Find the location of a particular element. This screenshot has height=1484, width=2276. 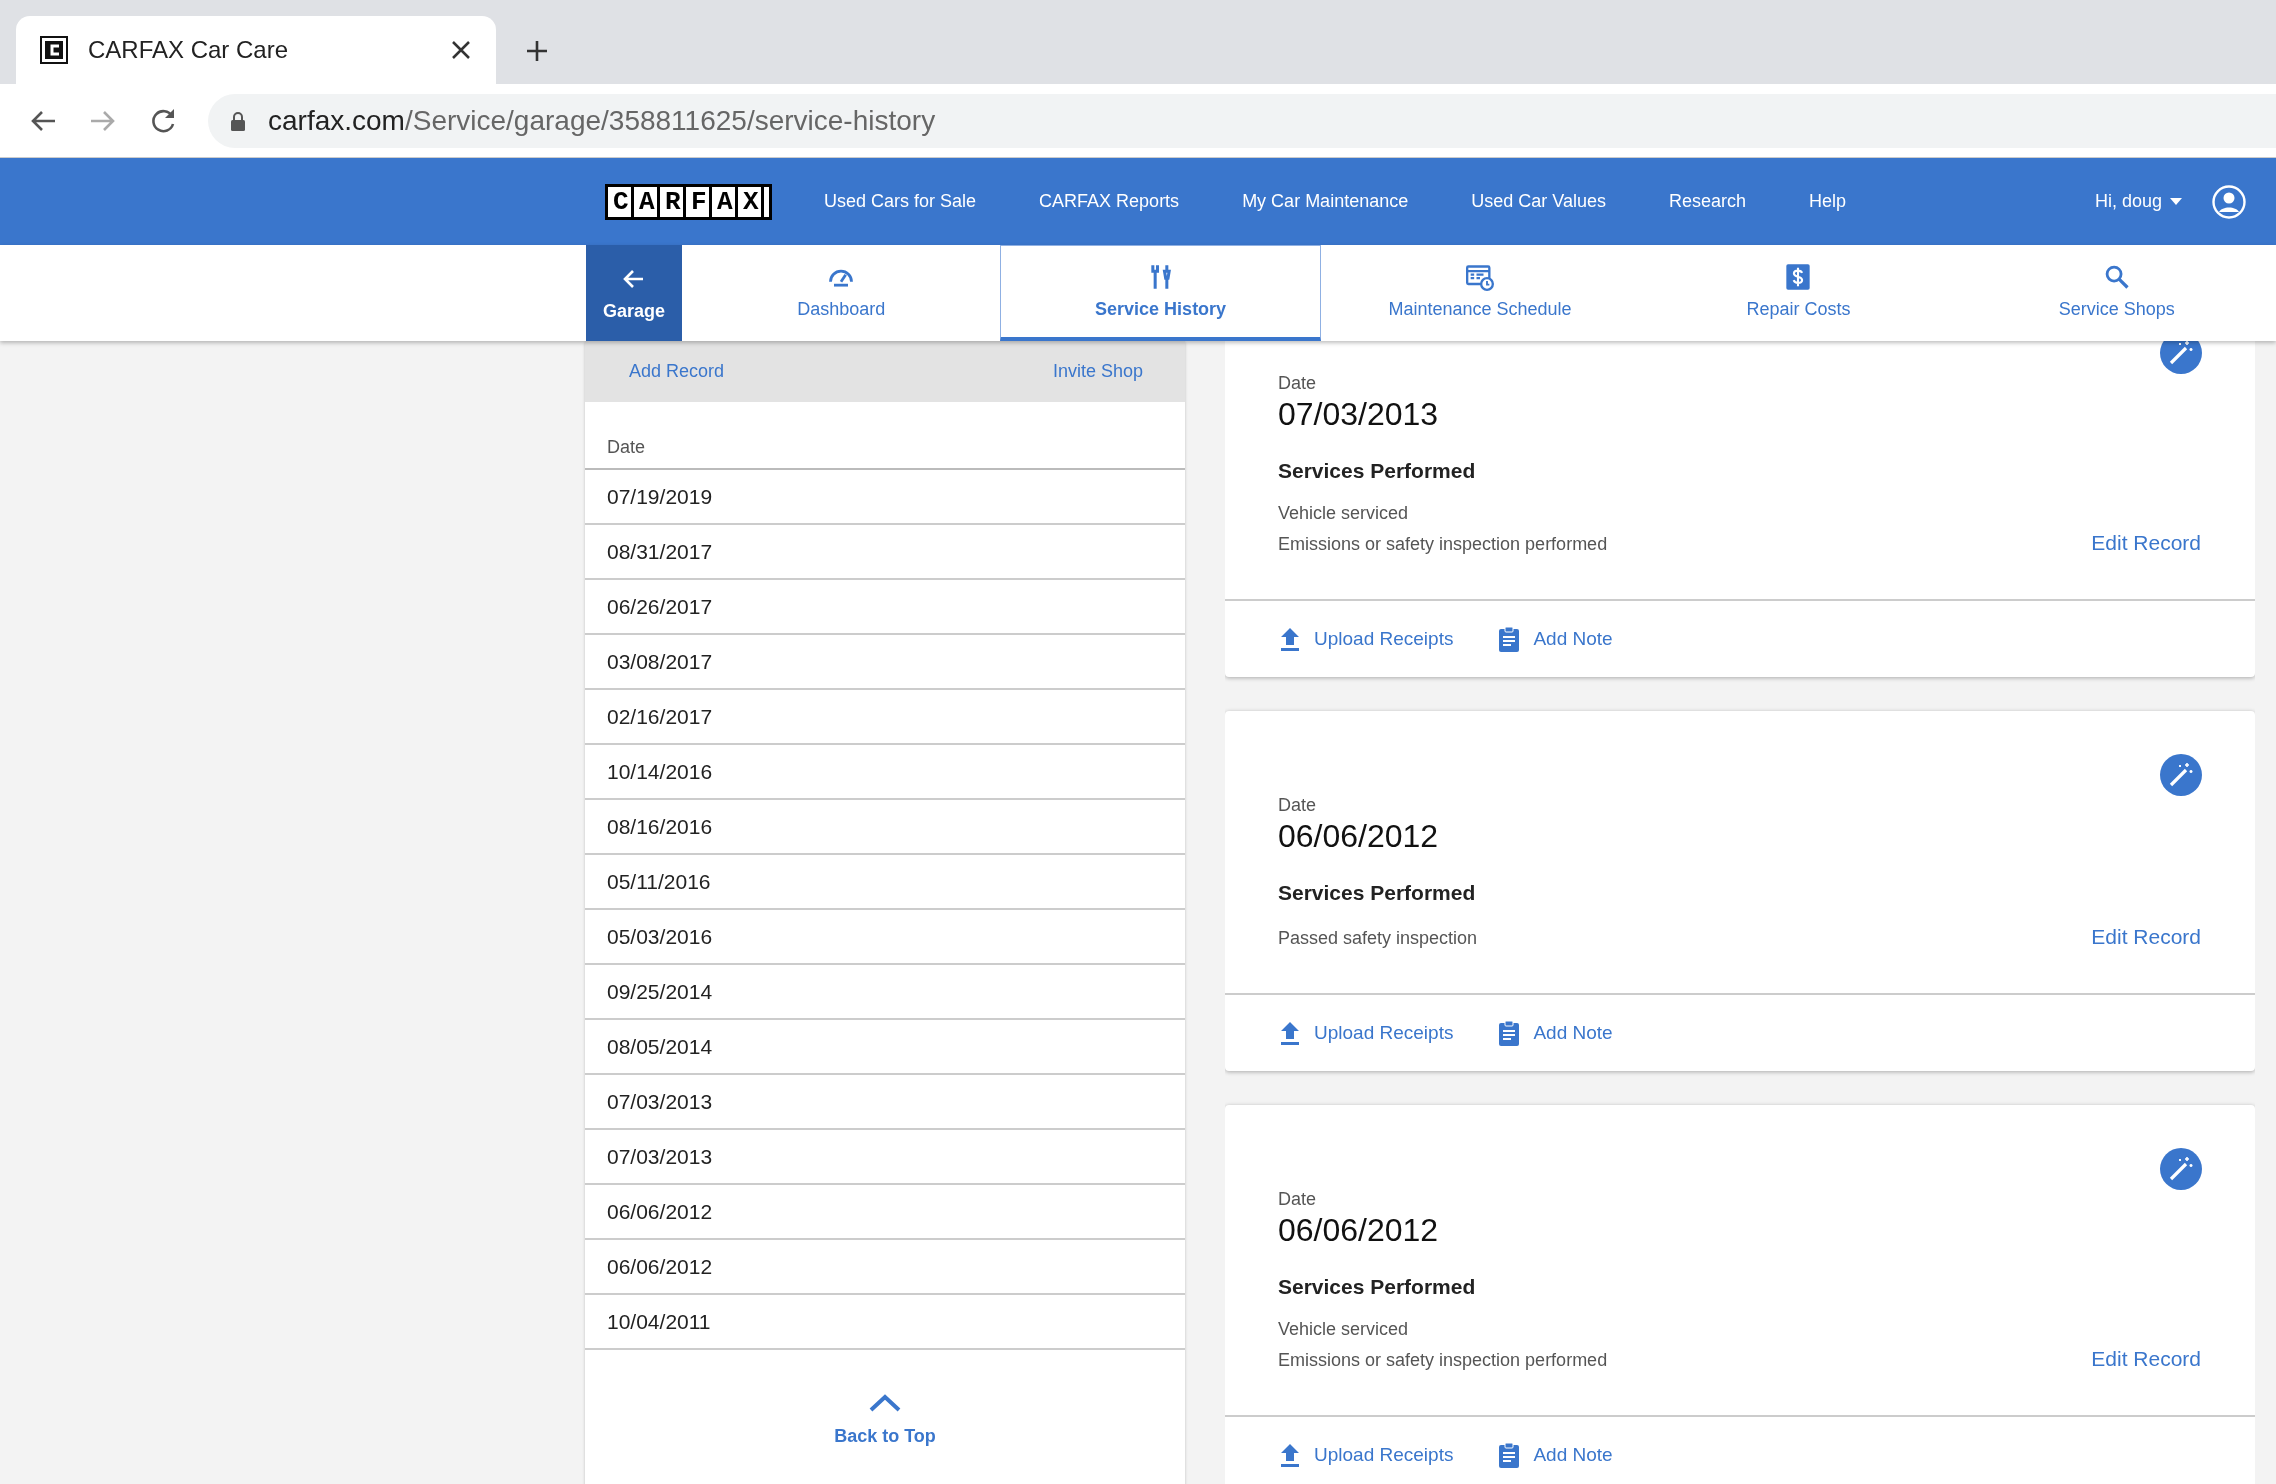

section-tab: Repair Costs is located at coordinates (1798, 293).